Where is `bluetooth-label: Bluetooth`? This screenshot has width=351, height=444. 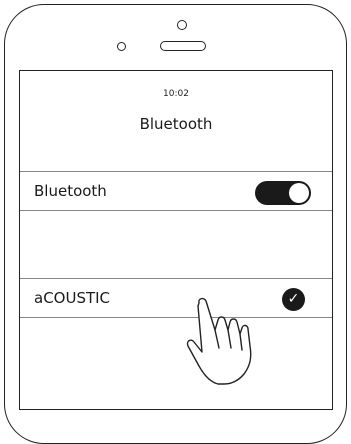 bluetooth-label: Bluetooth is located at coordinates (70, 191).